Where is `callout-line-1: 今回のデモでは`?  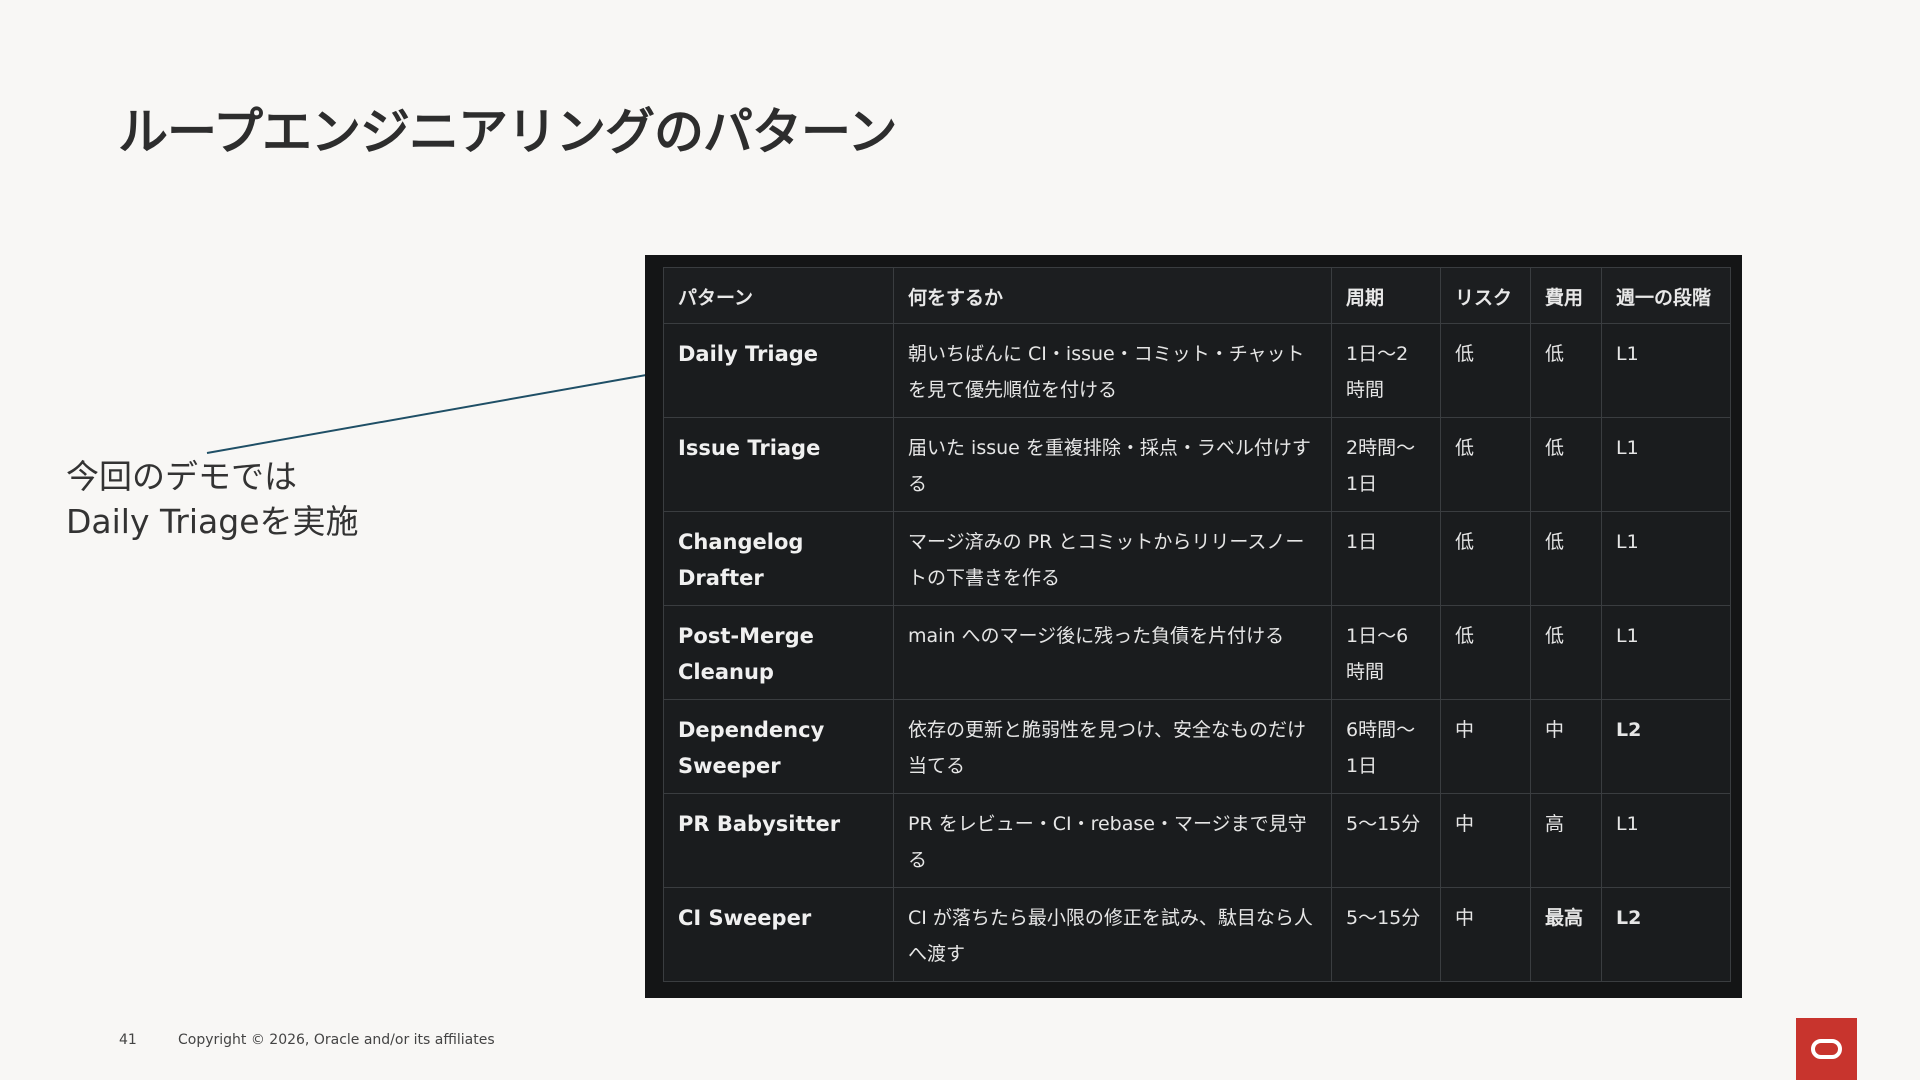 callout-line-1: 今回のデモでは is located at coordinates (181, 476).